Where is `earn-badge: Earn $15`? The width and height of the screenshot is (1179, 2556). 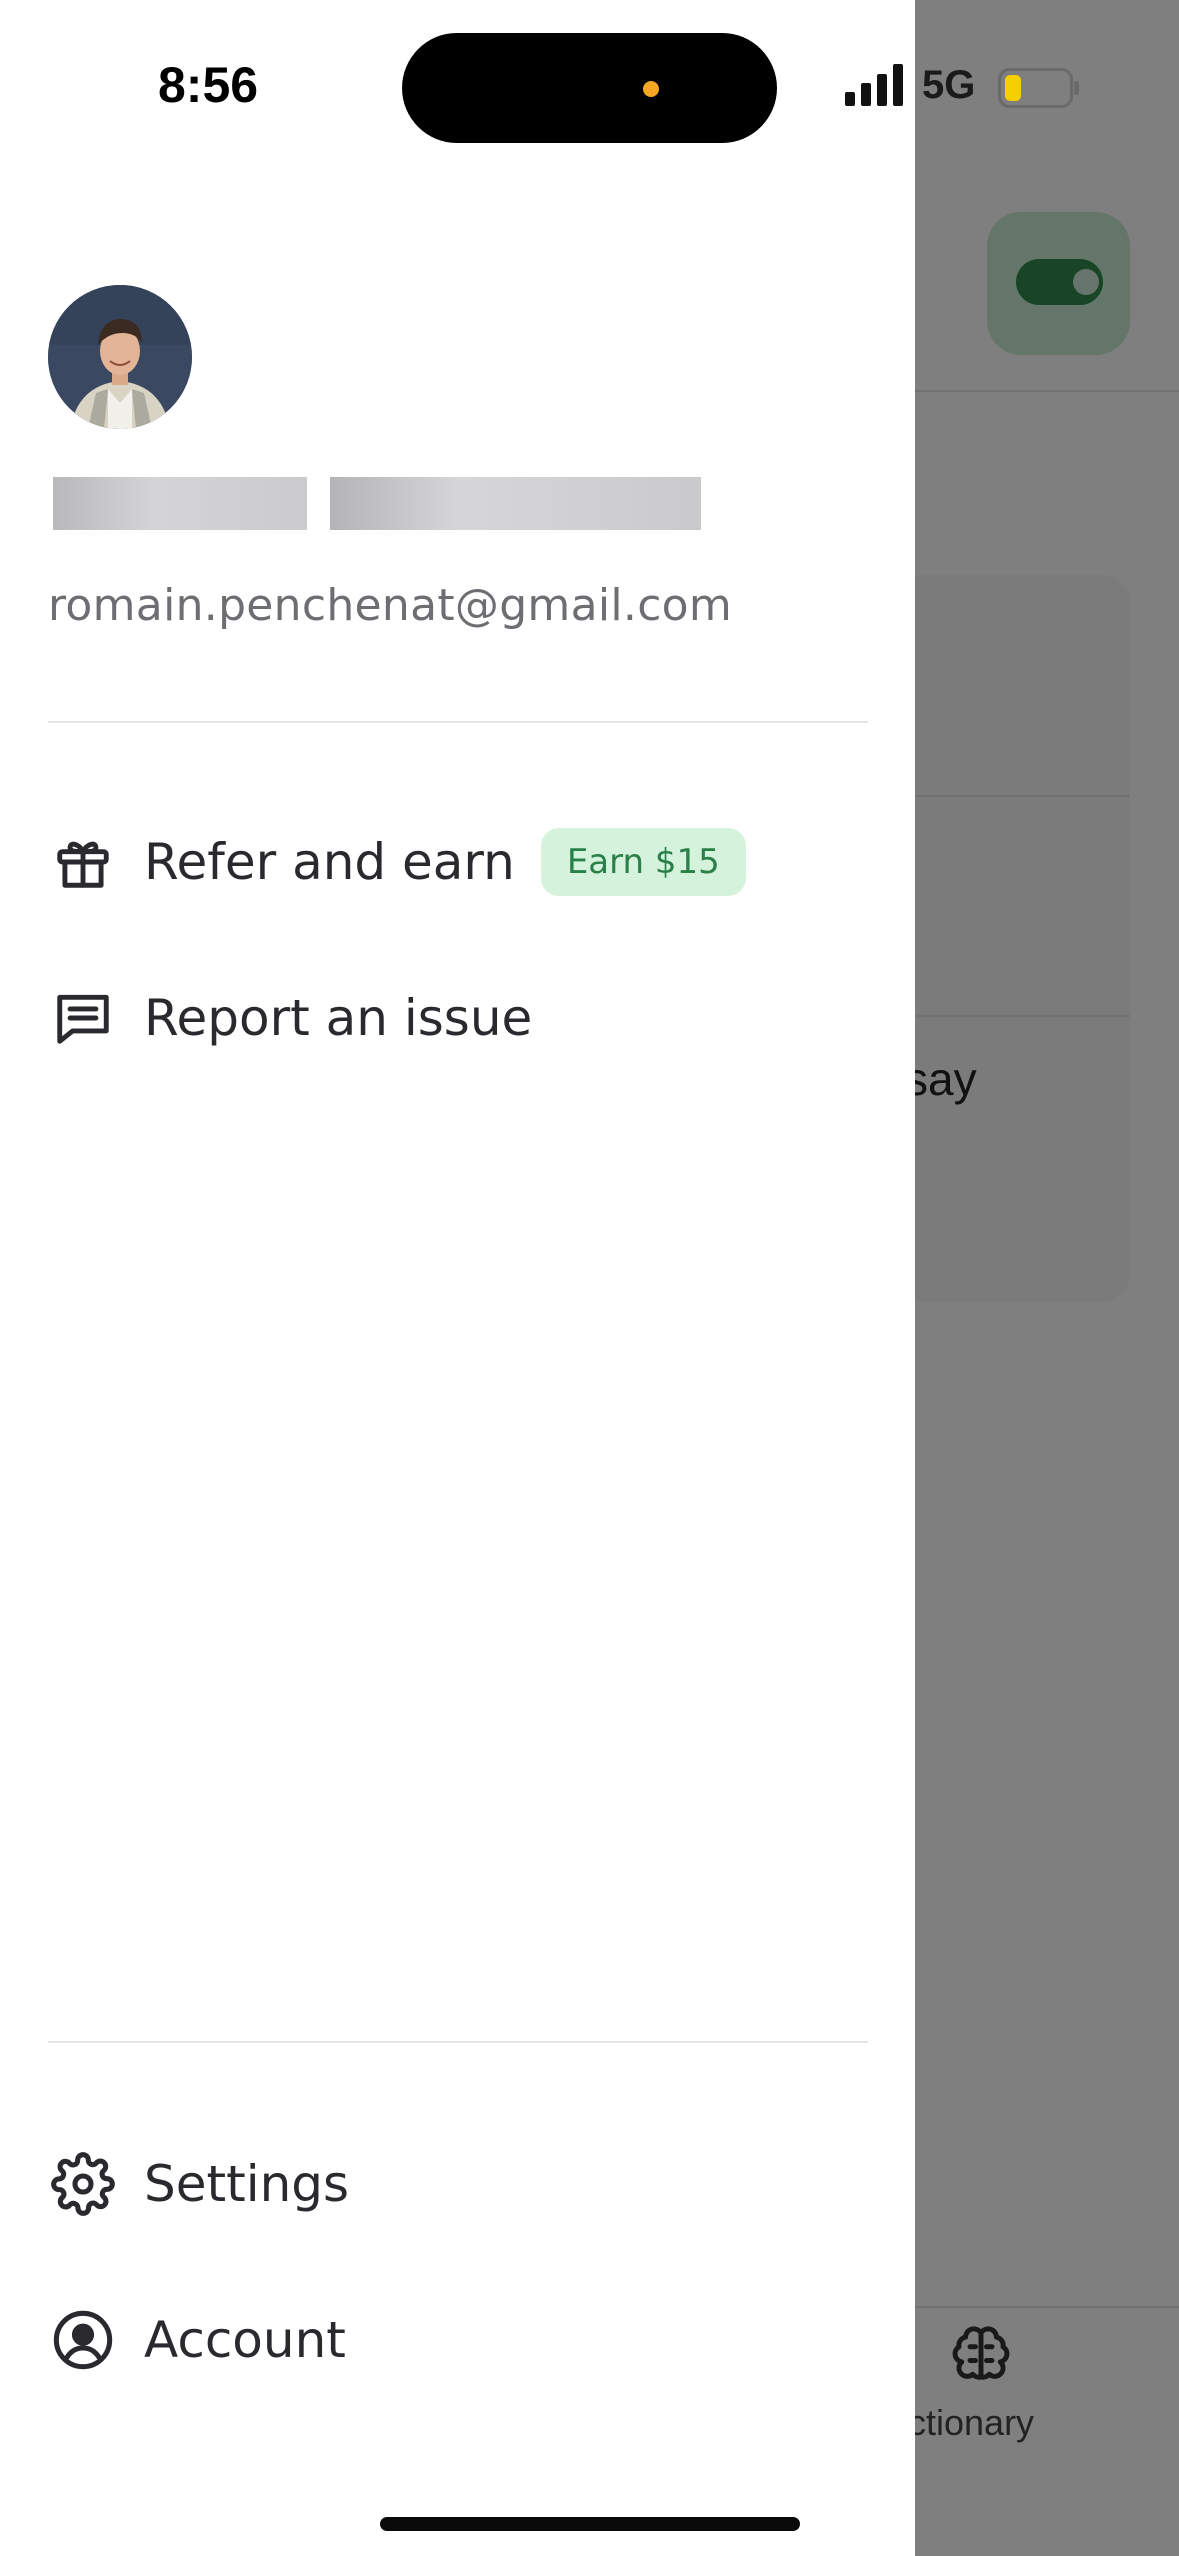
earn-badge: Earn $15 is located at coordinates (643, 862).